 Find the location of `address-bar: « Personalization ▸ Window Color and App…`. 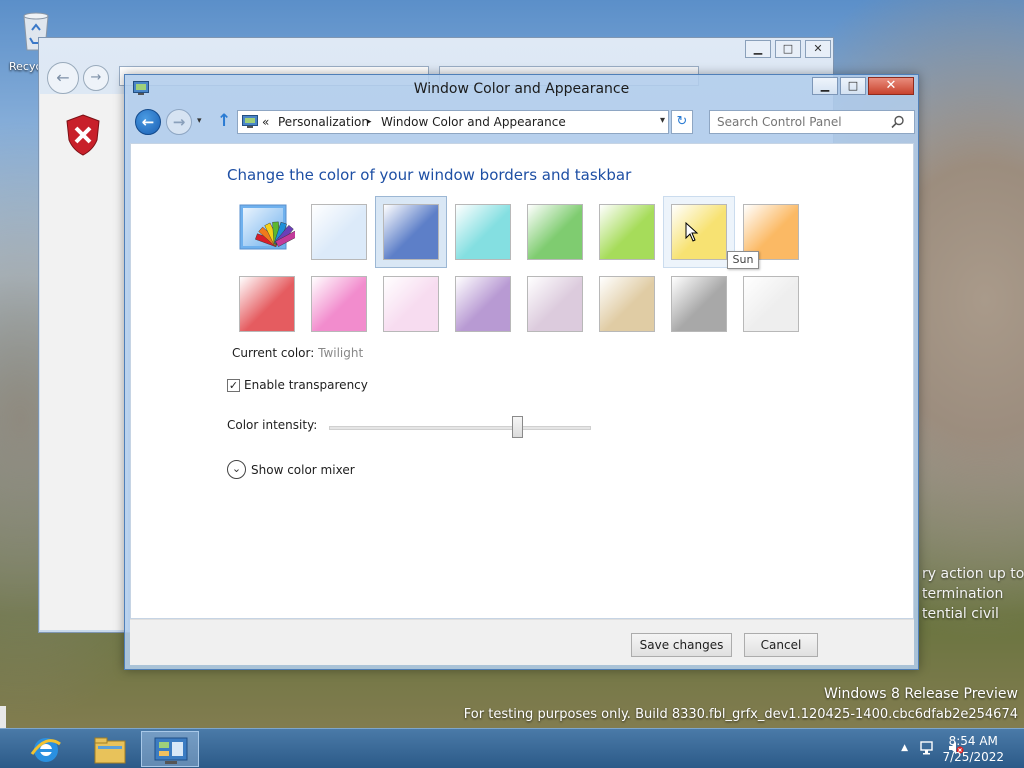

address-bar: « Personalization ▸ Window Color and App… is located at coordinates (453, 122).